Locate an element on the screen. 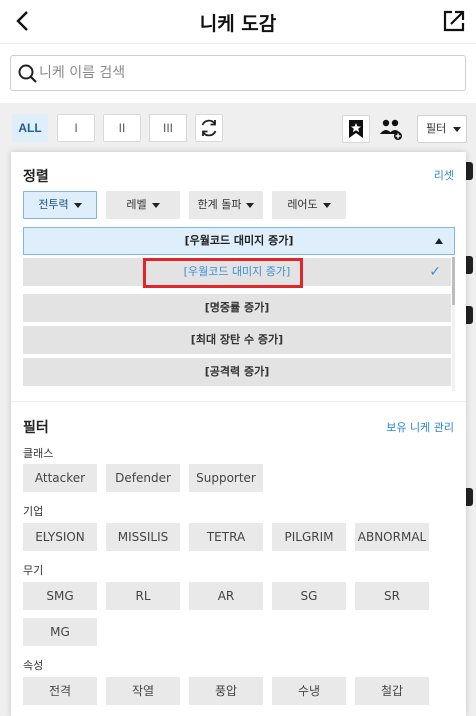 The height and width of the screenshot is (716, 476). chevron-up-icon is located at coordinates (439, 241).